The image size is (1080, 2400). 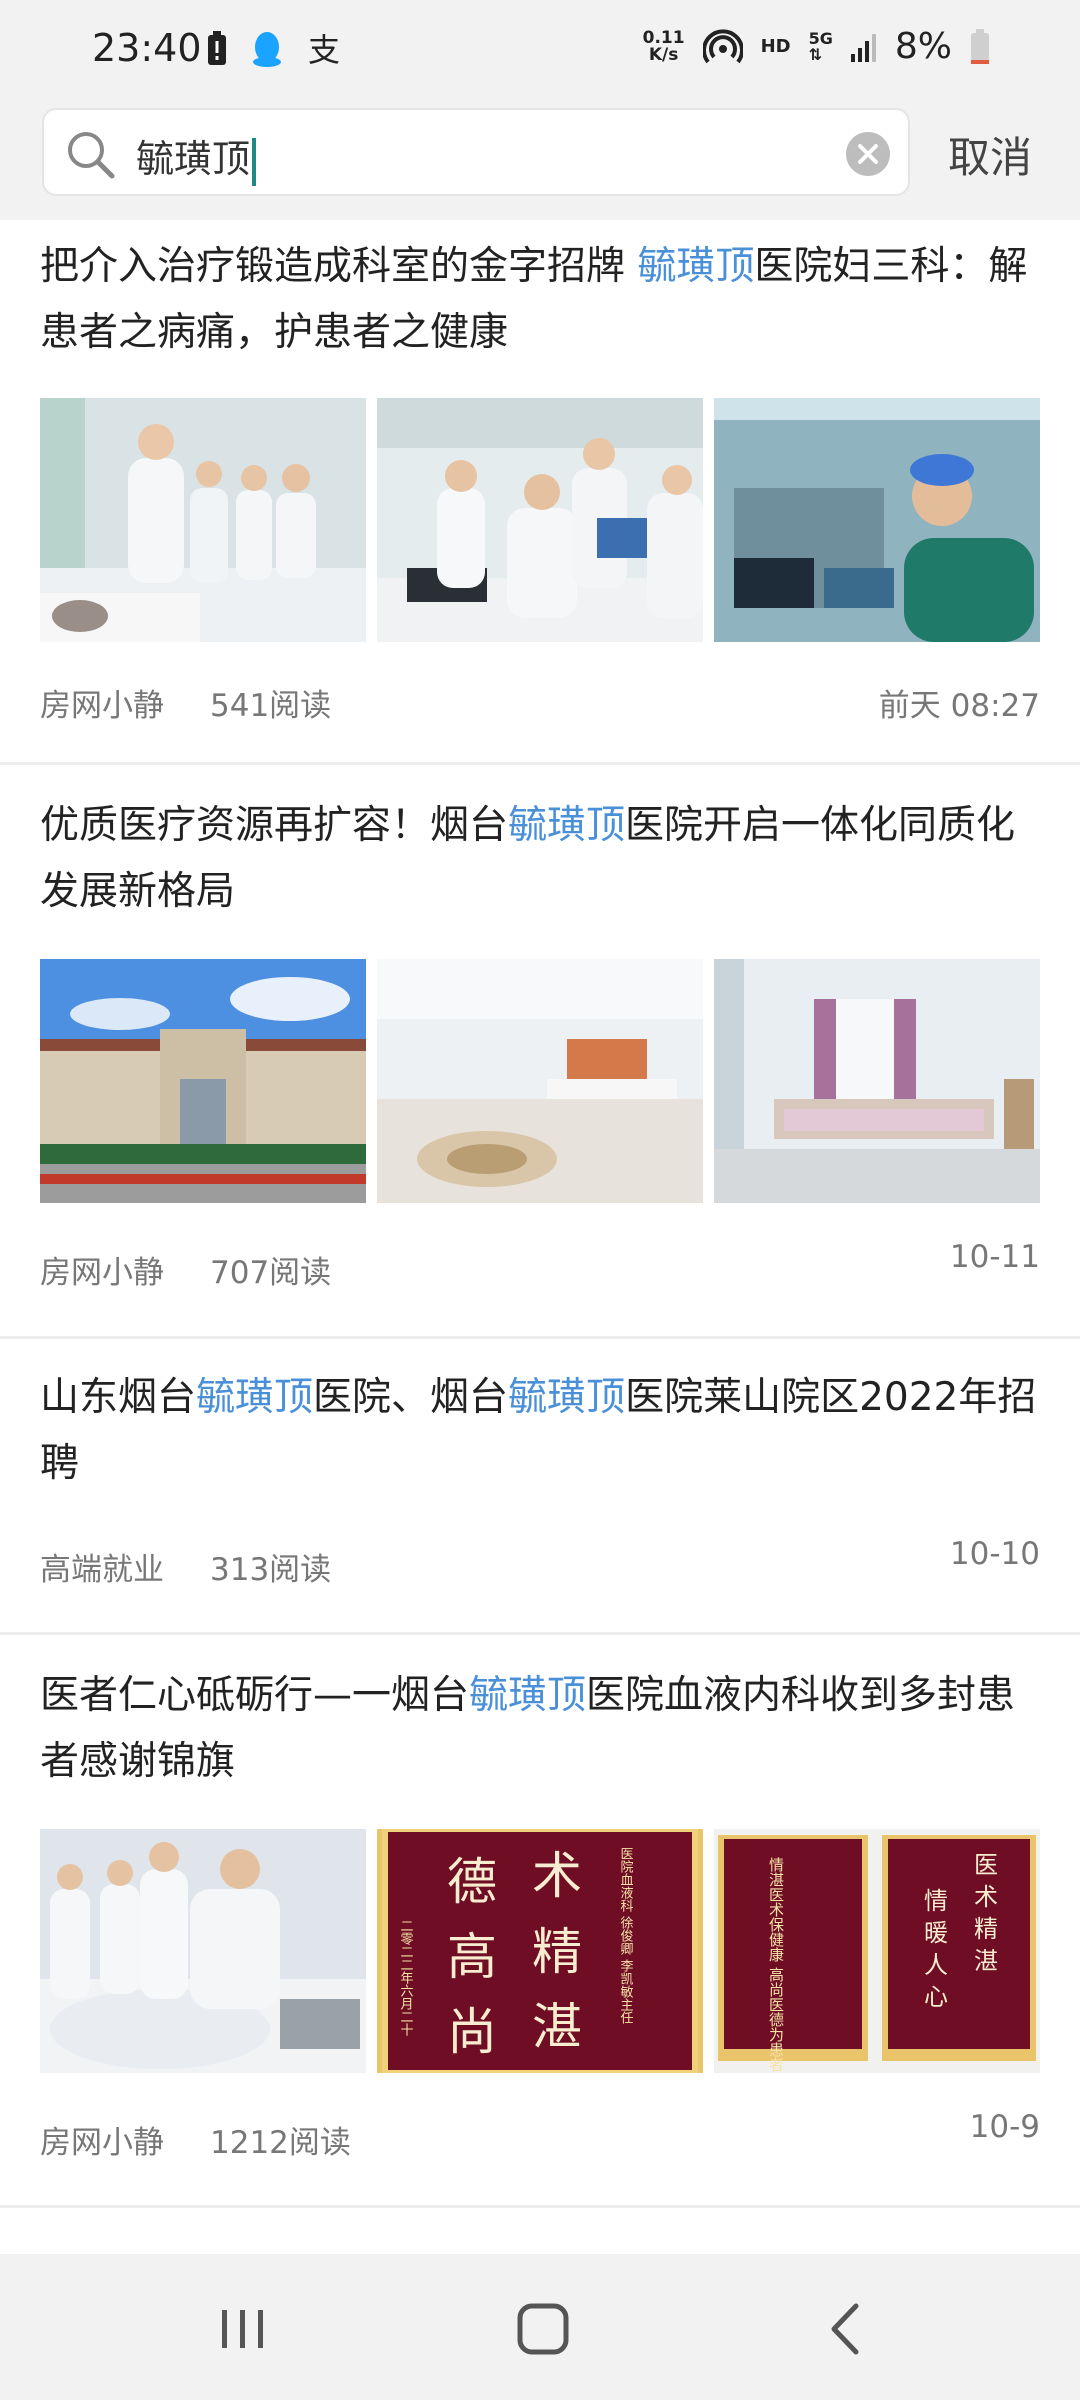 What do you see at coordinates (540, 50) in the screenshot?
I see `status-bar: 23:40 支 0.11 K/s HD 5G ⇅ 8%` at bounding box center [540, 50].